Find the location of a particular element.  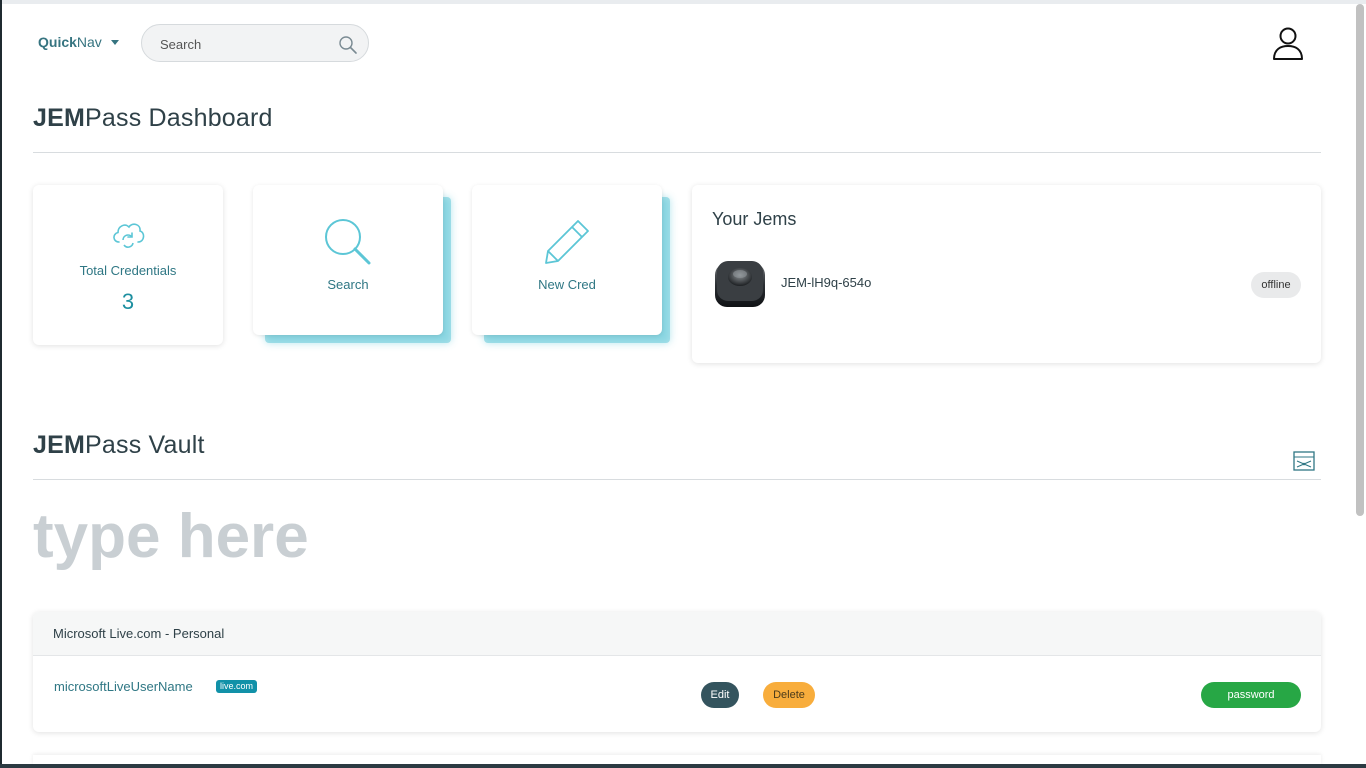

vault-title-bold: JEM is located at coordinates (59, 445).